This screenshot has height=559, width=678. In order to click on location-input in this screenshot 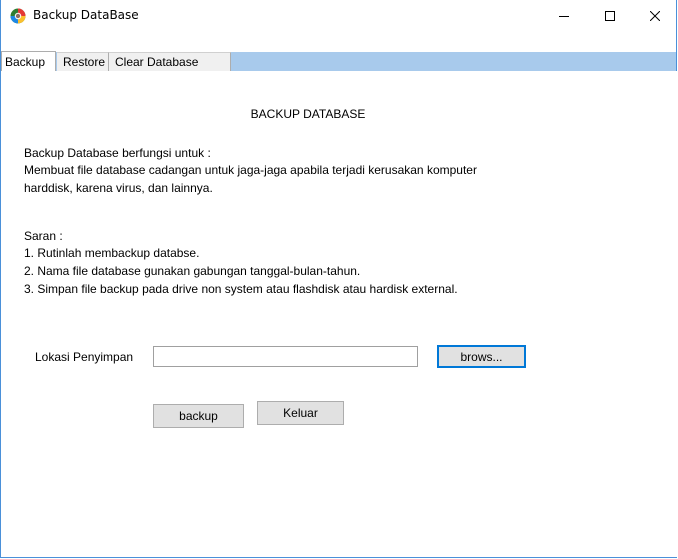, I will do `click(285, 356)`.